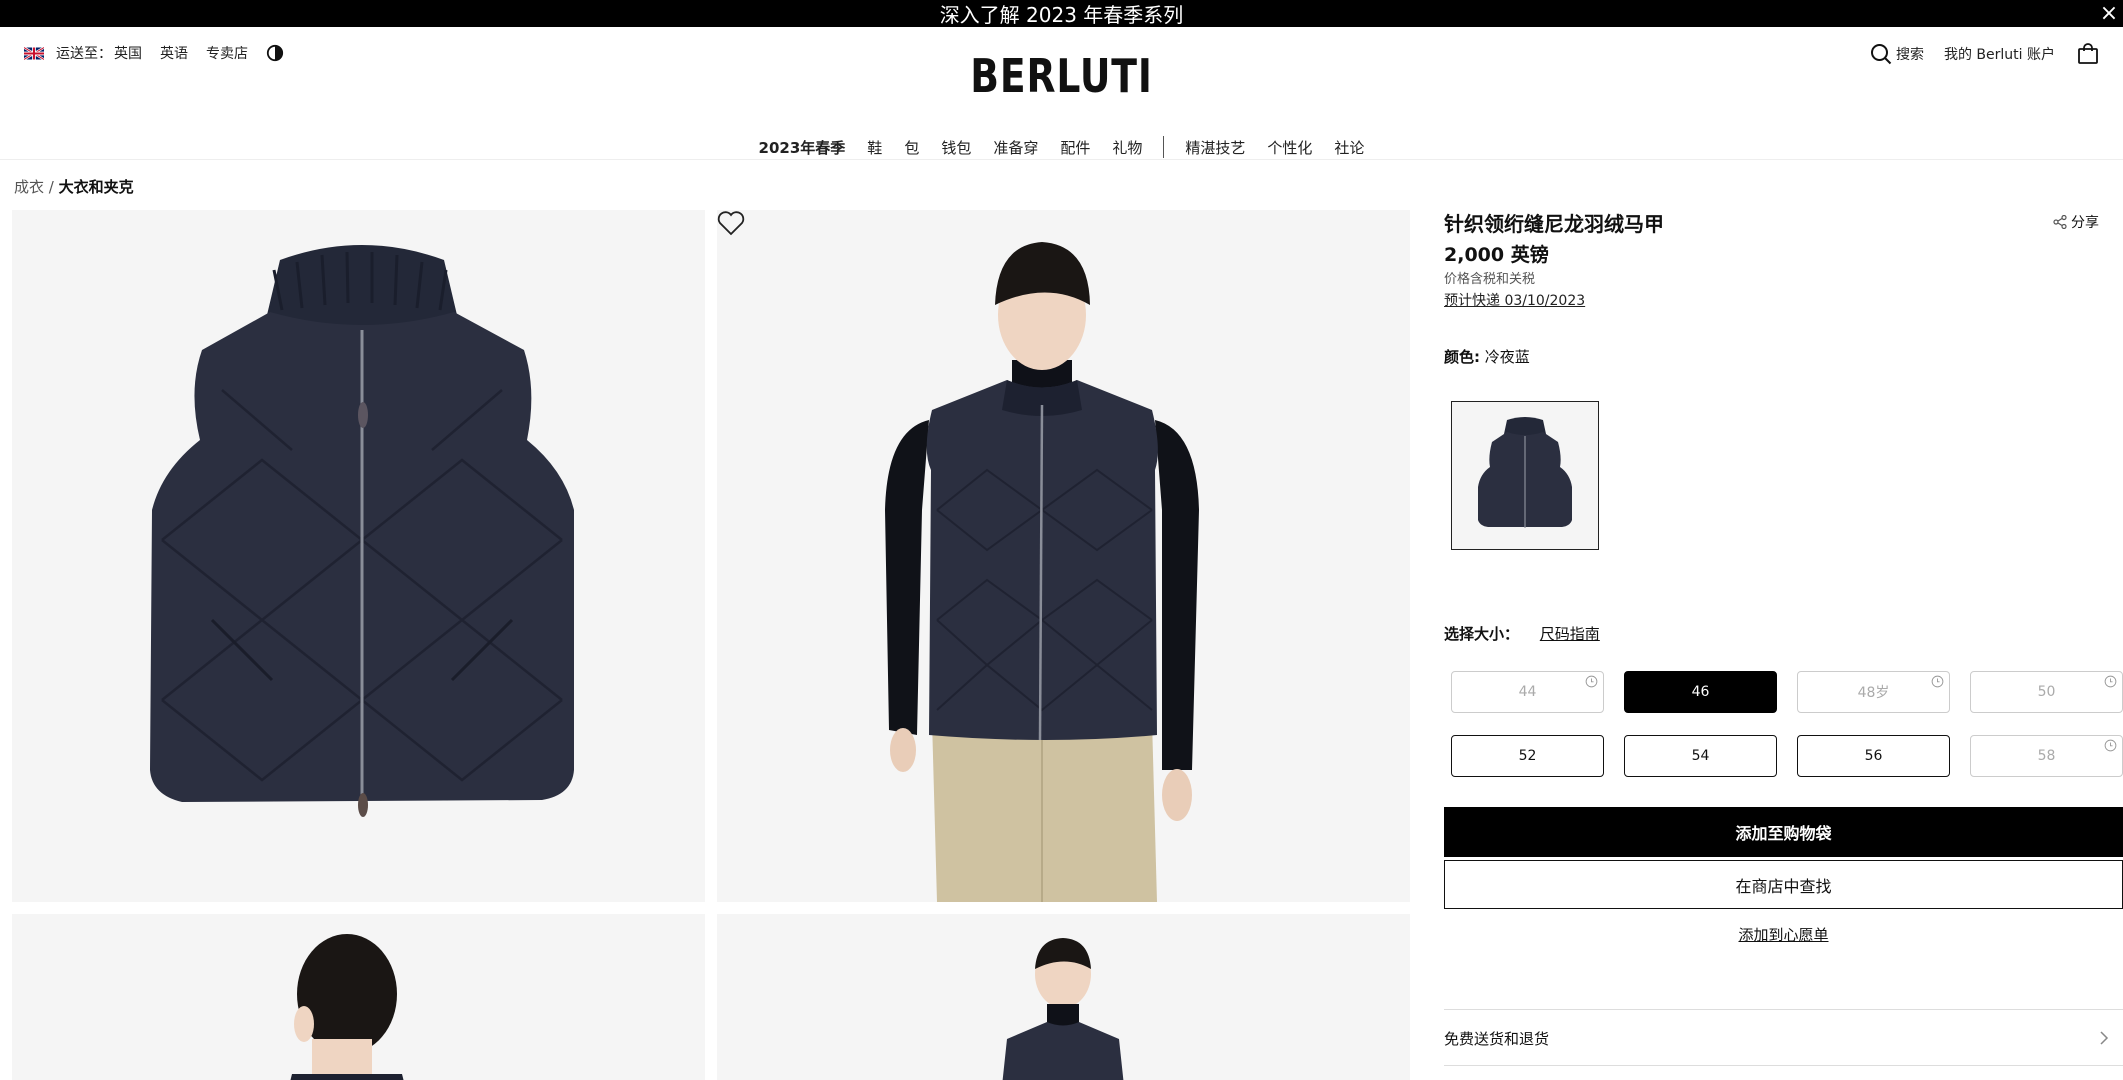 This screenshot has height=1080, width=2123. What do you see at coordinates (956, 147) in the screenshot?
I see `nav-item-wallets: 钱包` at bounding box center [956, 147].